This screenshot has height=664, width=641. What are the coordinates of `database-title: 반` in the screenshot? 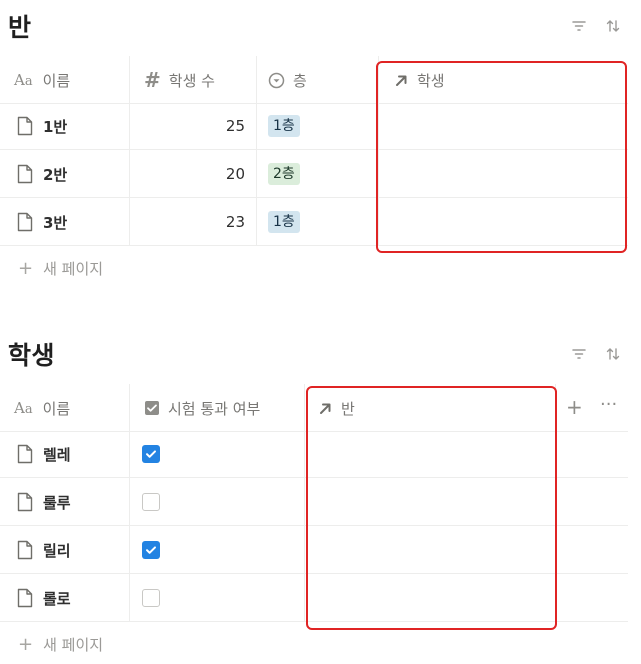 It's located at (20, 27).